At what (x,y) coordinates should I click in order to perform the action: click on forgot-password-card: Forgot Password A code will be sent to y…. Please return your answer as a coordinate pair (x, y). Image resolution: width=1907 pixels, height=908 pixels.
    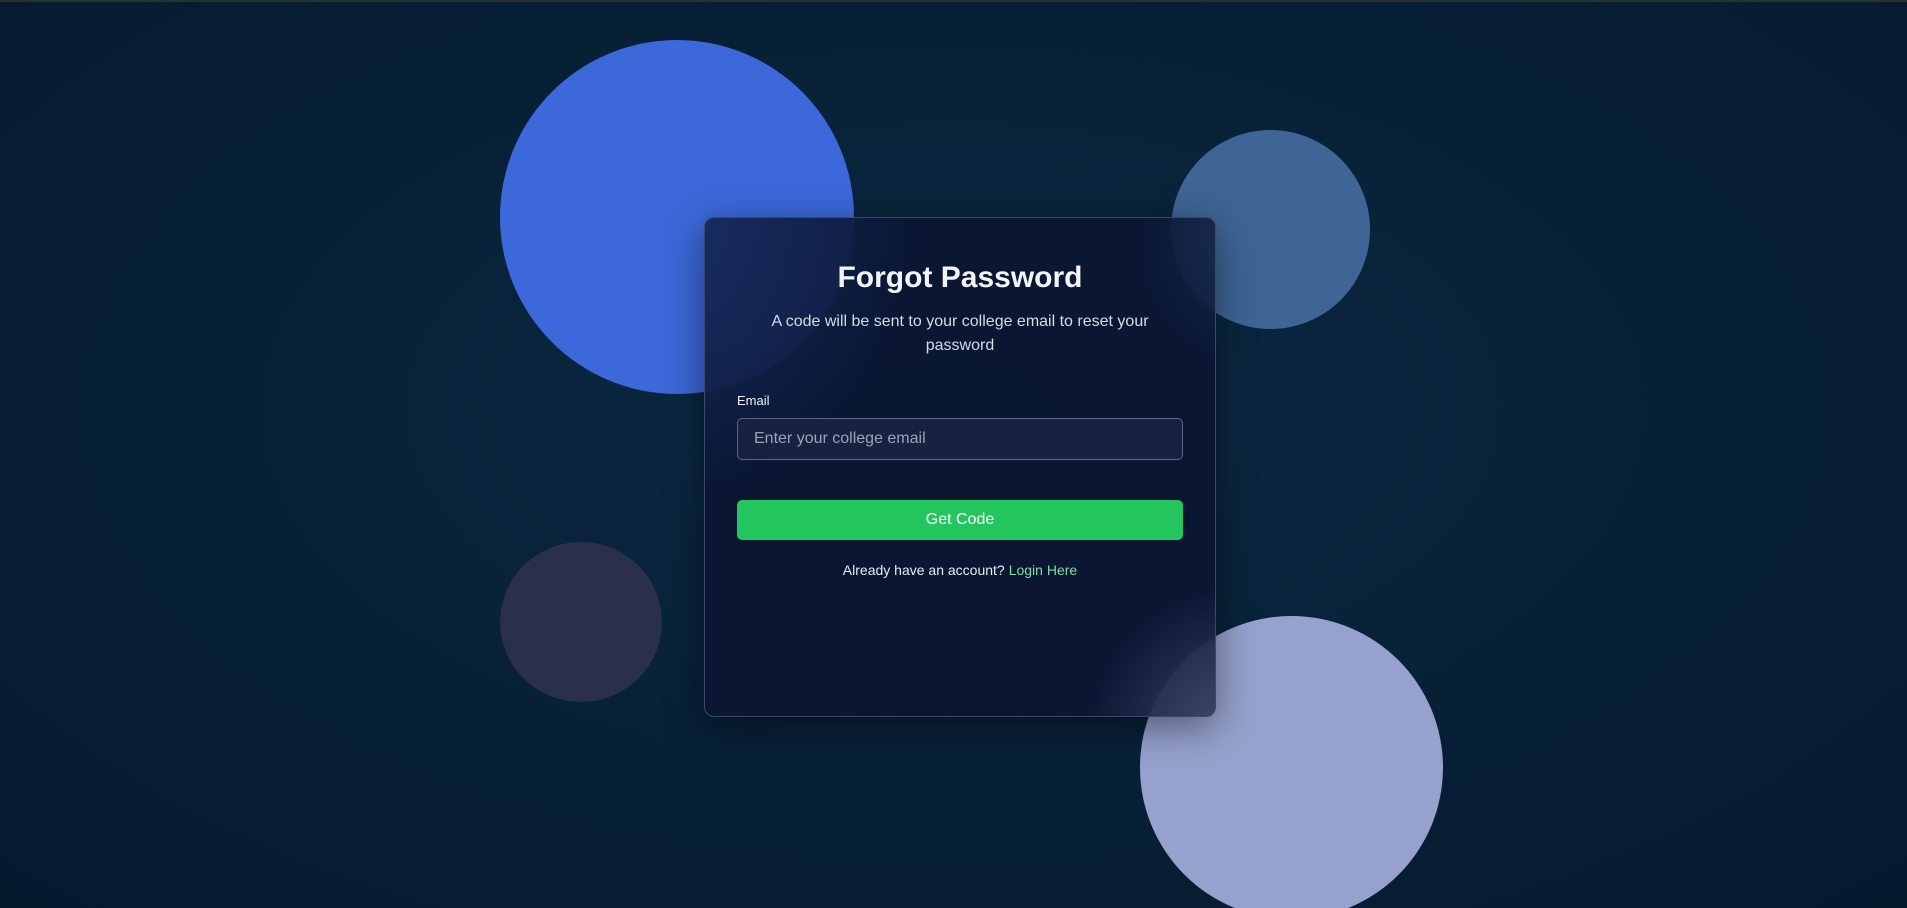
    Looking at the image, I should click on (960, 467).